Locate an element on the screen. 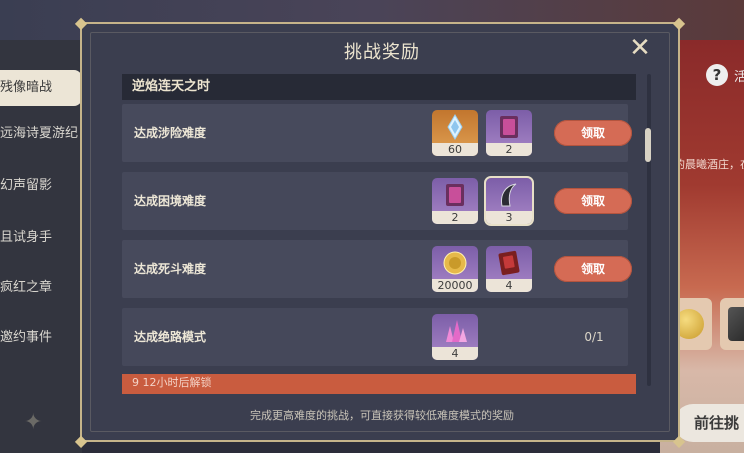 The width and height of the screenshot is (744, 453). sidebar-item-2: 幻声留影 is located at coordinates (41, 186).